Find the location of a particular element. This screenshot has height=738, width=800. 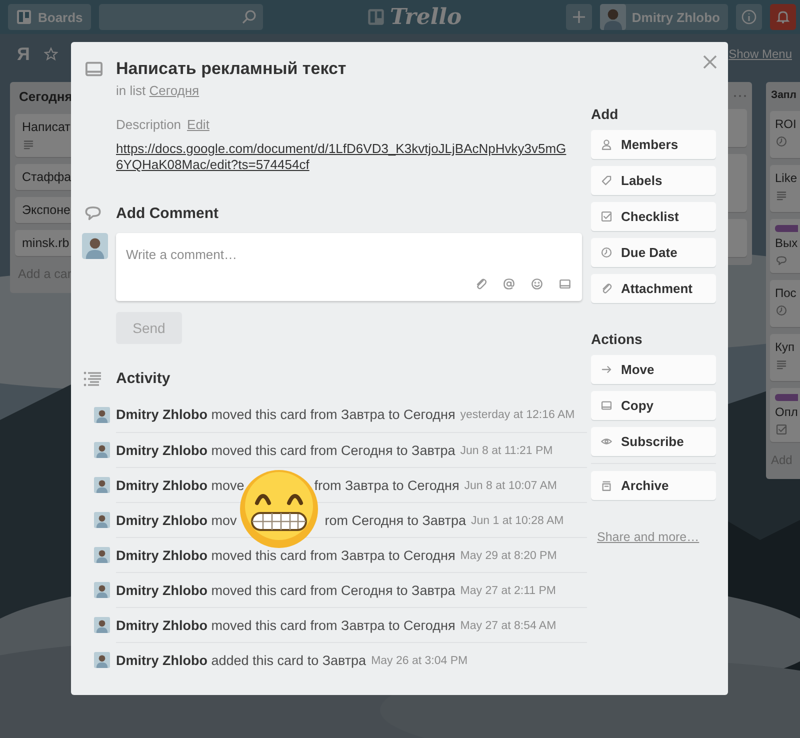

activity-time: May 26 at 3:04 PM is located at coordinates (419, 660).